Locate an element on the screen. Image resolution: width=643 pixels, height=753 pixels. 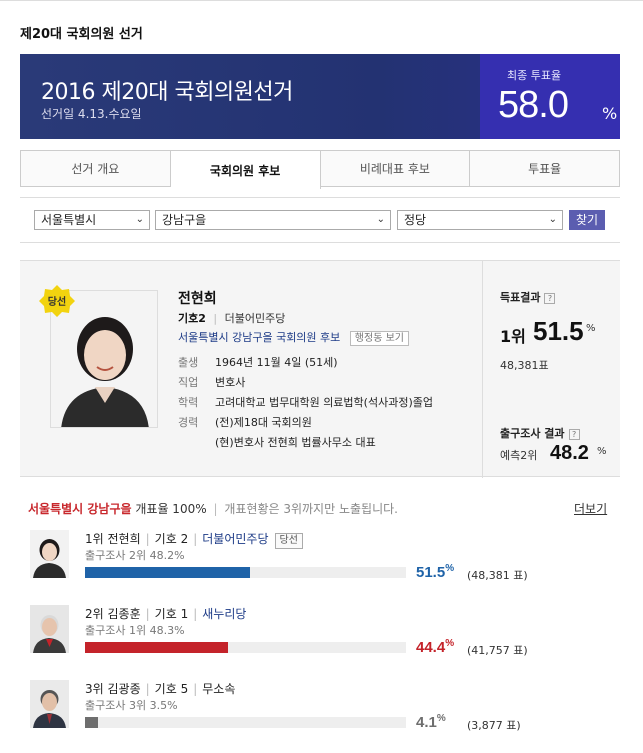
winner-badge-icon: 당선 is located at coordinates (57, 301).